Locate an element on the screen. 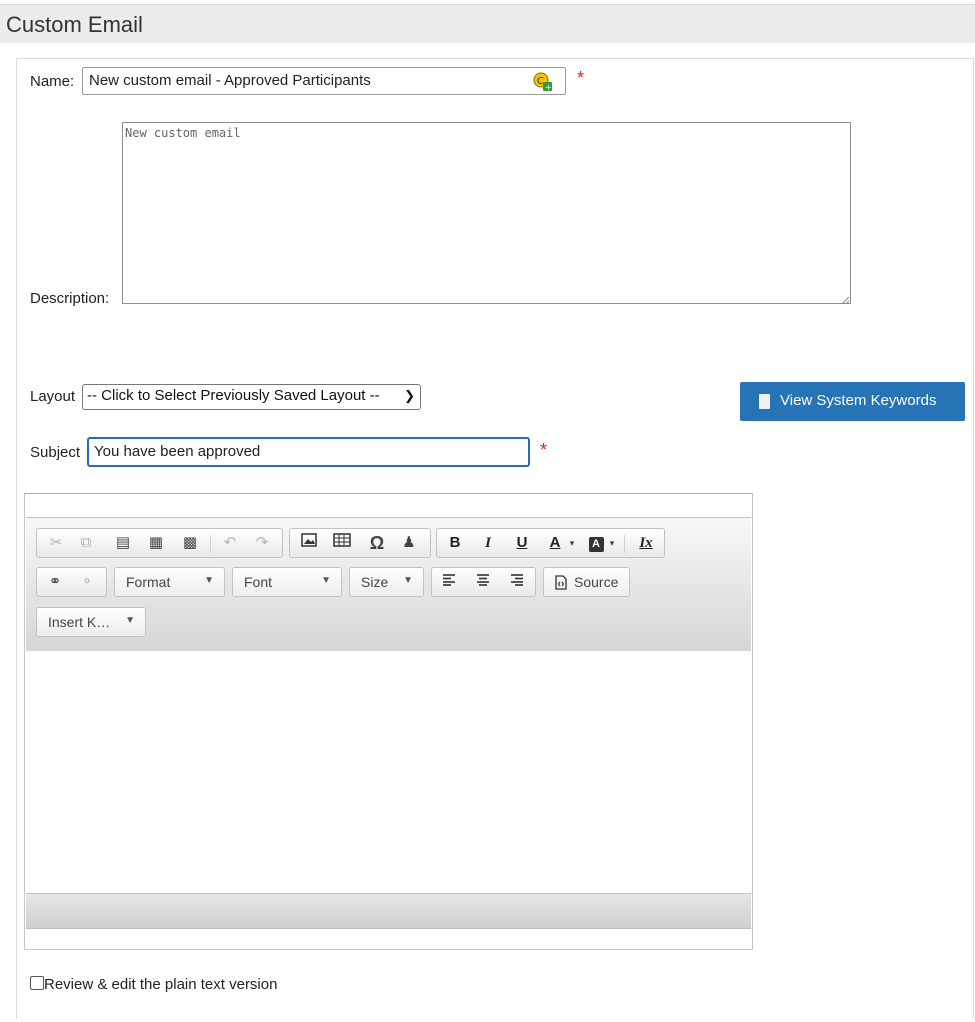 The height and width of the screenshot is (1022, 975). underline-icon: U is located at coordinates (522, 543).